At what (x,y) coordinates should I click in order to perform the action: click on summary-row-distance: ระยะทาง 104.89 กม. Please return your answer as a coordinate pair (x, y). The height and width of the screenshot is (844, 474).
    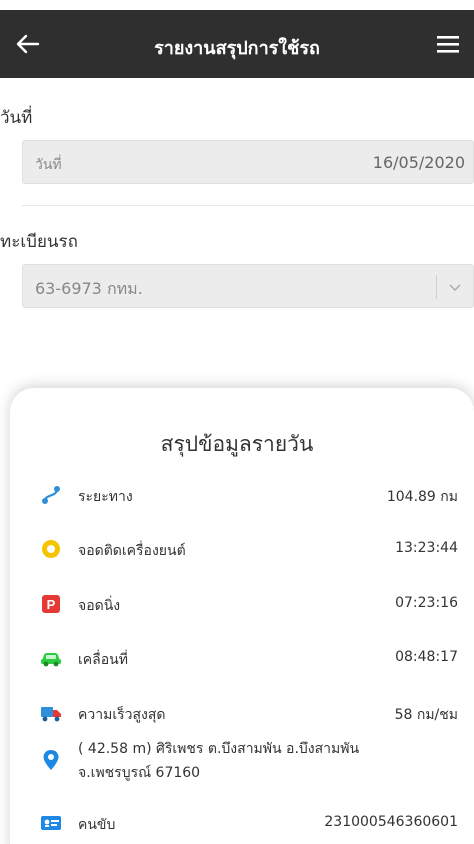
    Looking at the image, I should click on (249, 496).